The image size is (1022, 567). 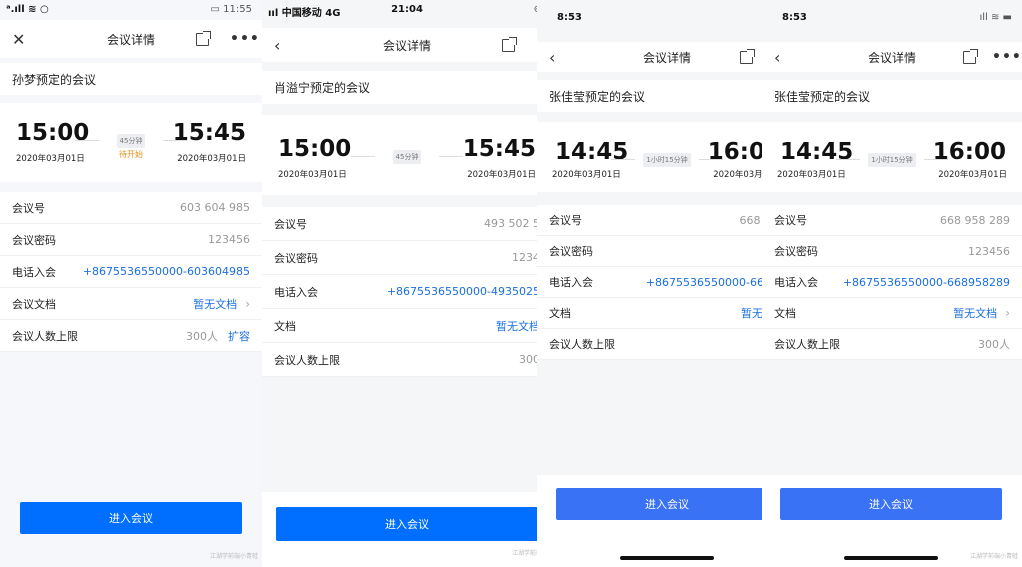 I want to click on info-row: 会议密码 123456, so click(x=131, y=240).